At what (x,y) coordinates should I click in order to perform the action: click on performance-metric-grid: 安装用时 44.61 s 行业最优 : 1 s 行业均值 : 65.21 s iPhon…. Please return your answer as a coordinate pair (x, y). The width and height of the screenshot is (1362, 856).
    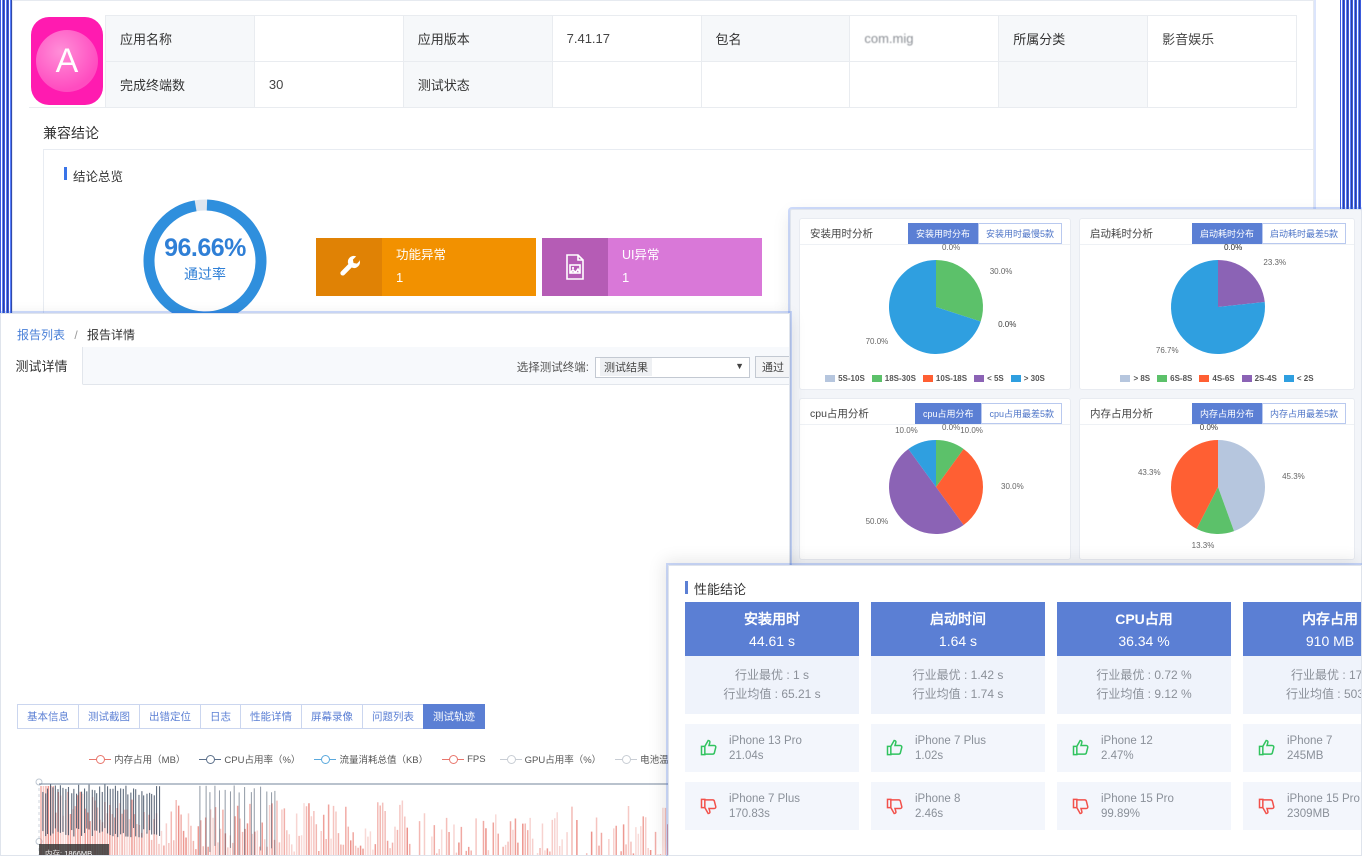
    Looking at the image, I should click on (1023, 716).